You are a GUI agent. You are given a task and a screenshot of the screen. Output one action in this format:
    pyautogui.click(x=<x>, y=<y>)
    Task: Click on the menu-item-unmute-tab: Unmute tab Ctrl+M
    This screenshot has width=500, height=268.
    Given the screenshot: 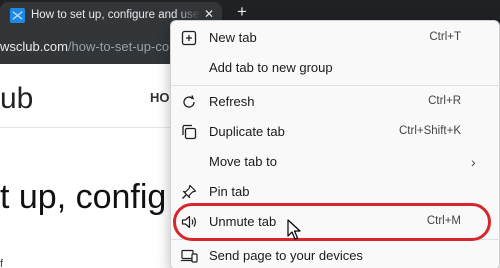 What is the action you would take?
    pyautogui.click(x=335, y=222)
    